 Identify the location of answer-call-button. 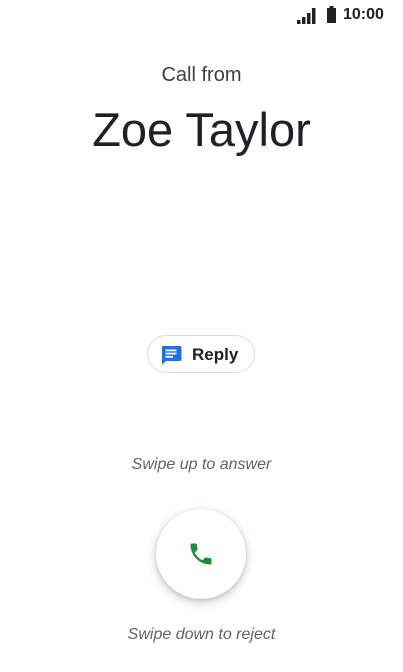
(201, 554).